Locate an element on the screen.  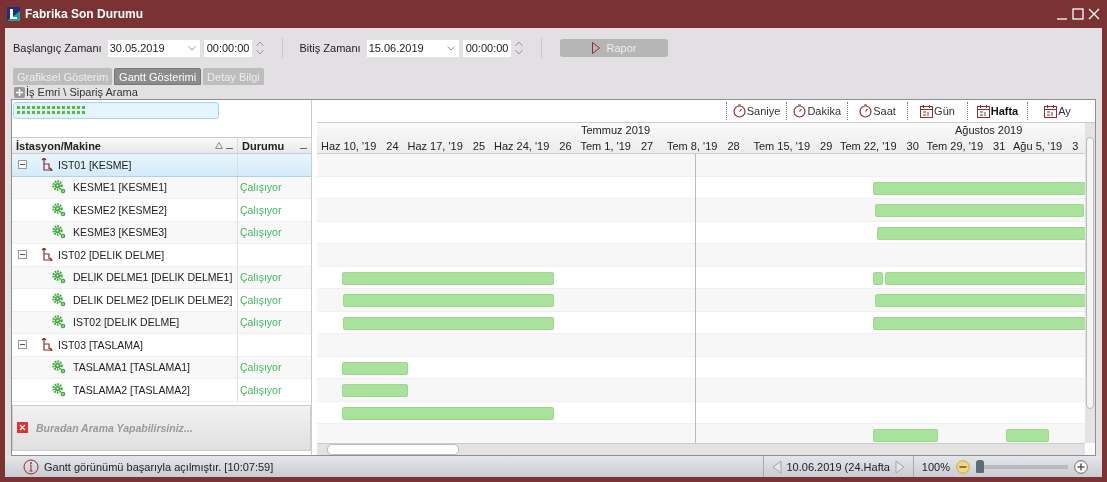
week-date-label: Haz 17, '19 is located at coordinates (435, 145).